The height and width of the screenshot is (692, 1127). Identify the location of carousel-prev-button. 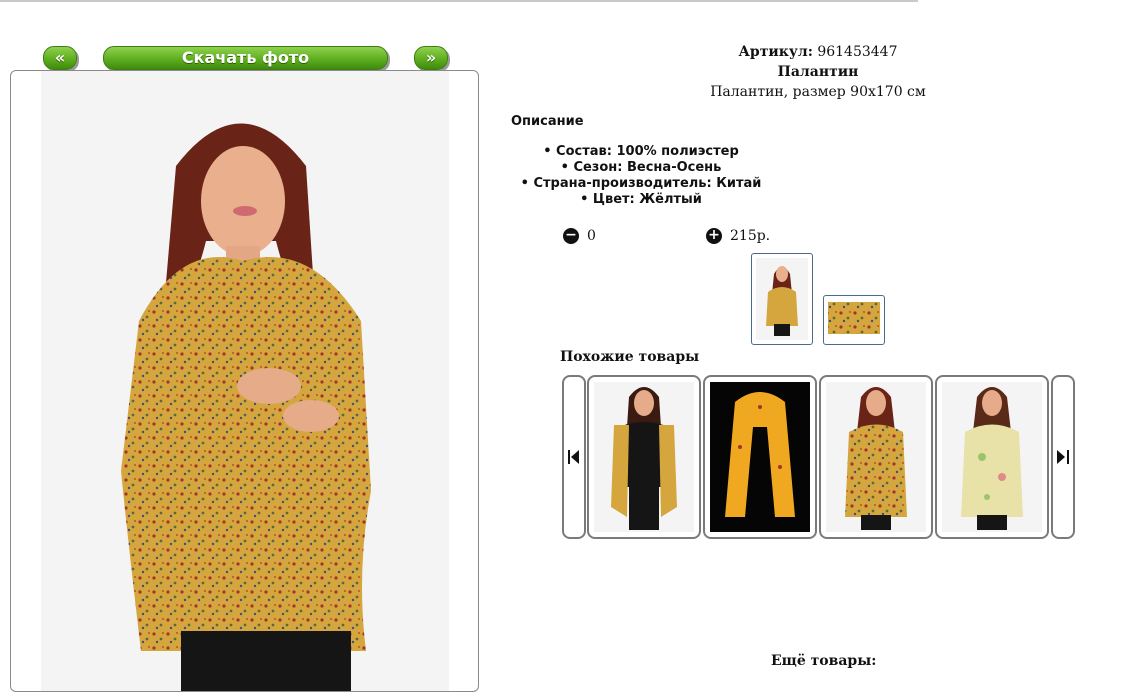
(574, 457).